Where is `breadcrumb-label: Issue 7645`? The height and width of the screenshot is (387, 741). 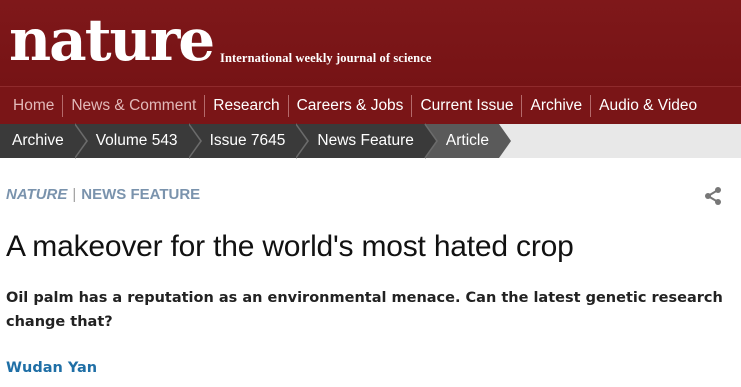
breadcrumb-label: Issue 7645 is located at coordinates (247, 140).